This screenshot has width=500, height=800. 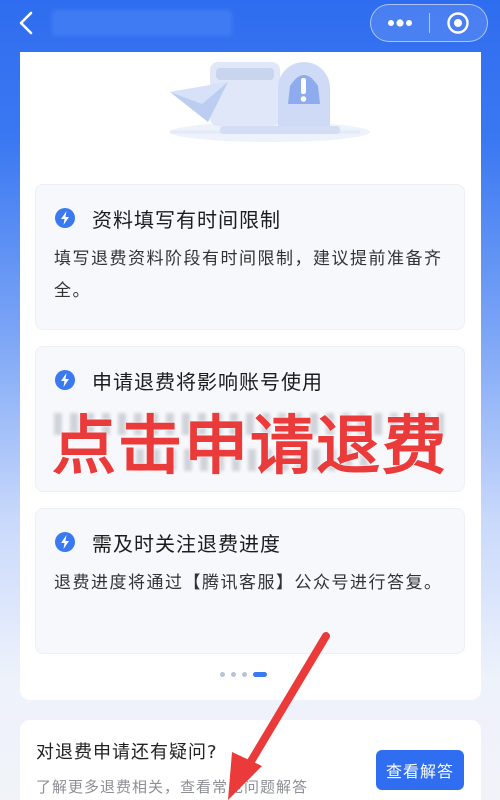 I want to click on more-button, so click(x=400, y=23).